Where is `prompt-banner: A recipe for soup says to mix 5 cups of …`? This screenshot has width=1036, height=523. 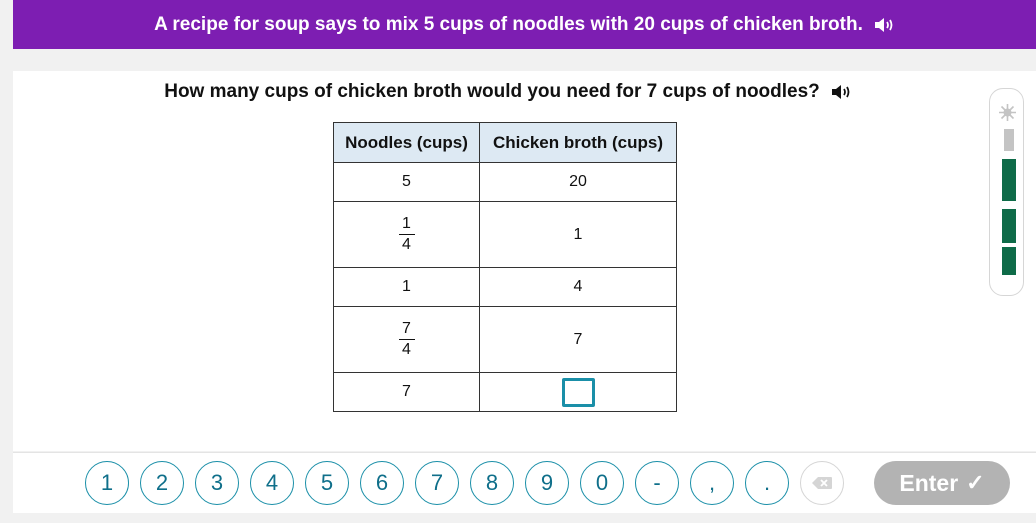 prompt-banner: A recipe for soup says to mix 5 cups of … is located at coordinates (524, 24).